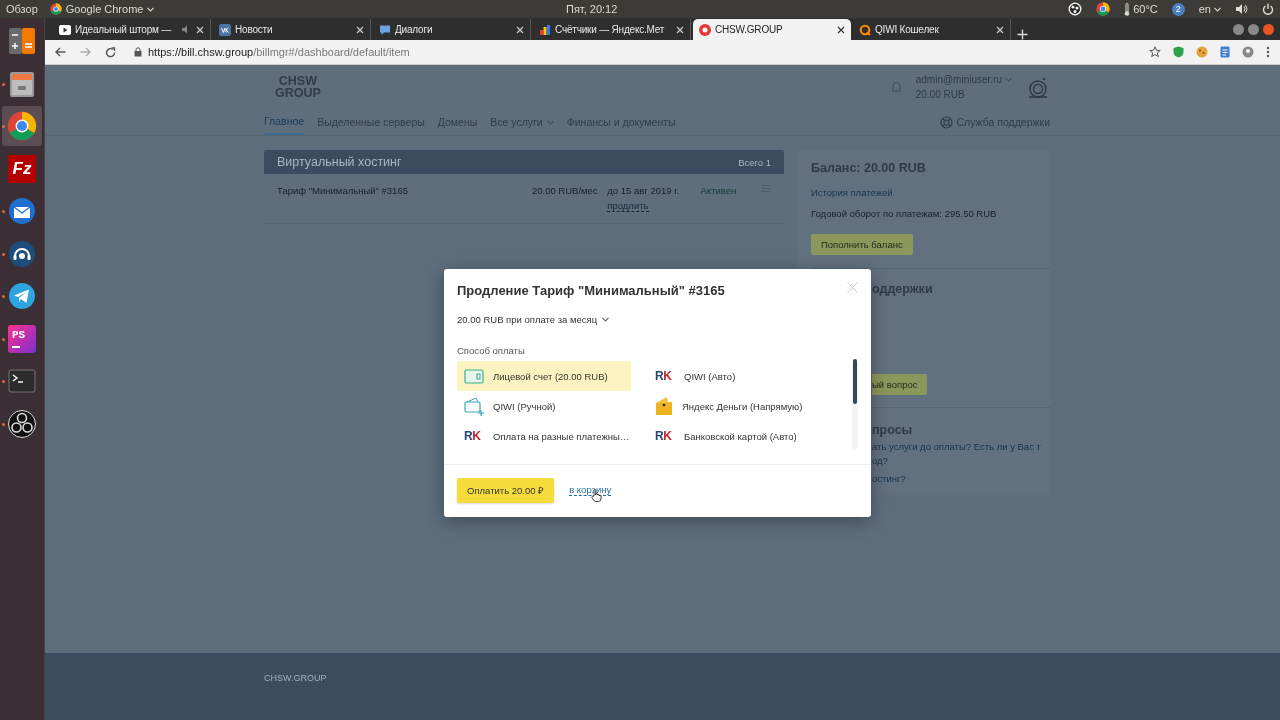 This screenshot has height=720, width=1280. What do you see at coordinates (735, 436) in the screenshot?
I see `payment-method-option: RK Банковской картой (Авто)` at bounding box center [735, 436].